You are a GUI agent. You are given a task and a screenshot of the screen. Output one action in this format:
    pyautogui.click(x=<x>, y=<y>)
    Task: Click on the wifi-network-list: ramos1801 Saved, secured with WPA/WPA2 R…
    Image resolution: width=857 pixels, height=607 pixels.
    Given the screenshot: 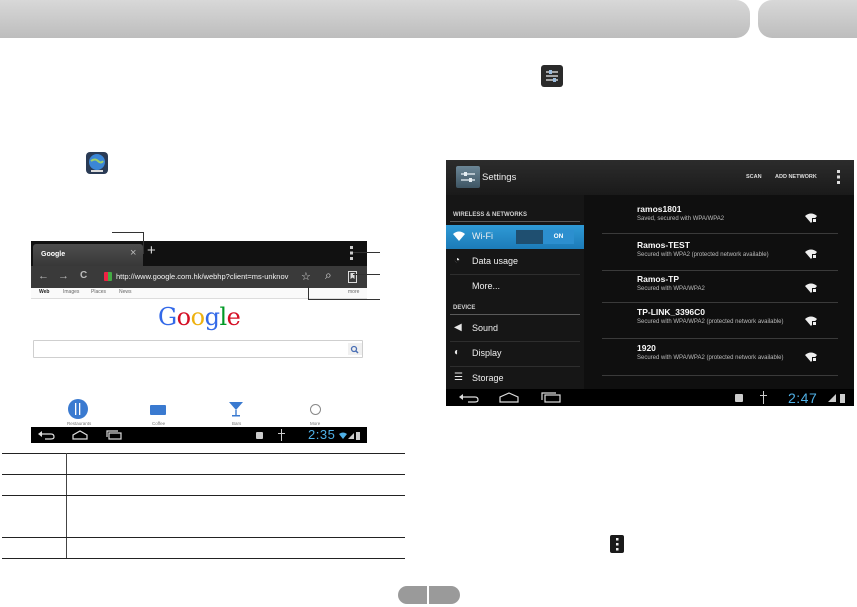 What is the action you would take?
    pyautogui.click(x=719, y=292)
    